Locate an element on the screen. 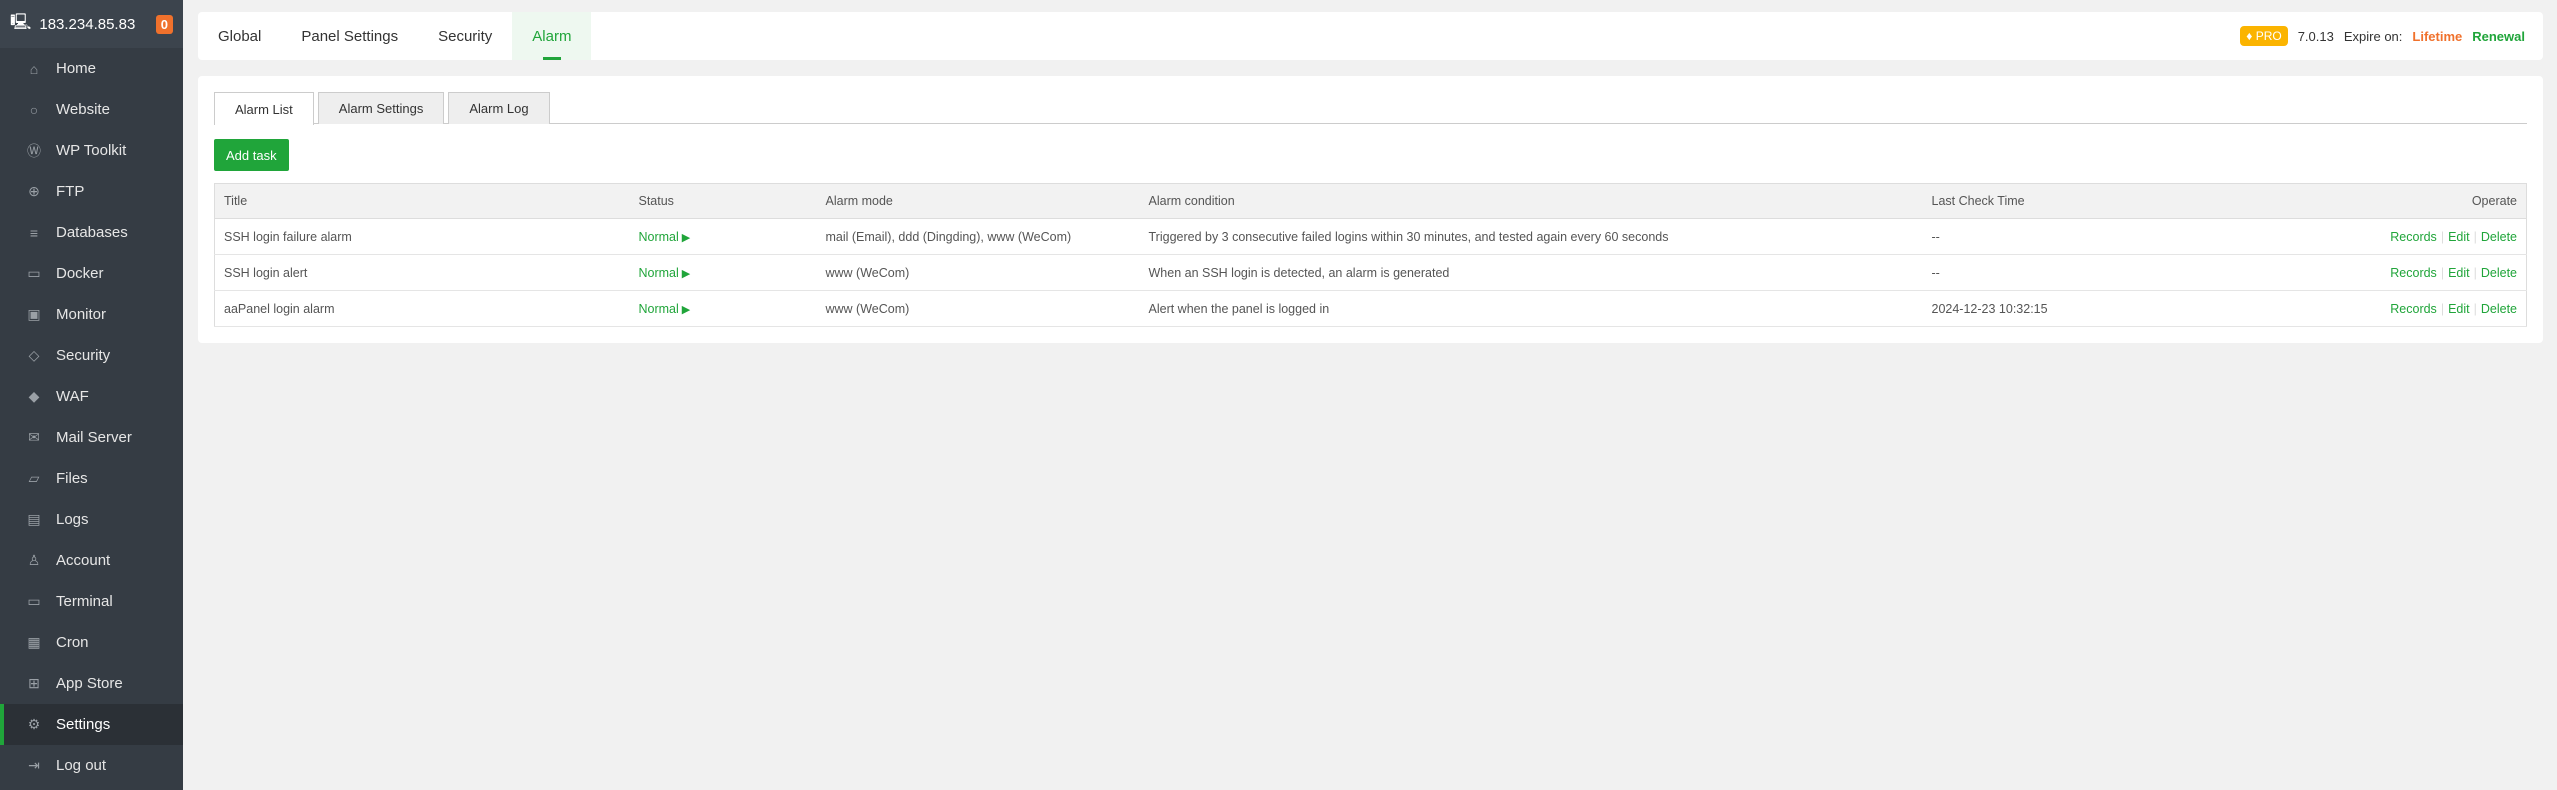  subtab-alarm-list: Alarm List is located at coordinates (264, 108).